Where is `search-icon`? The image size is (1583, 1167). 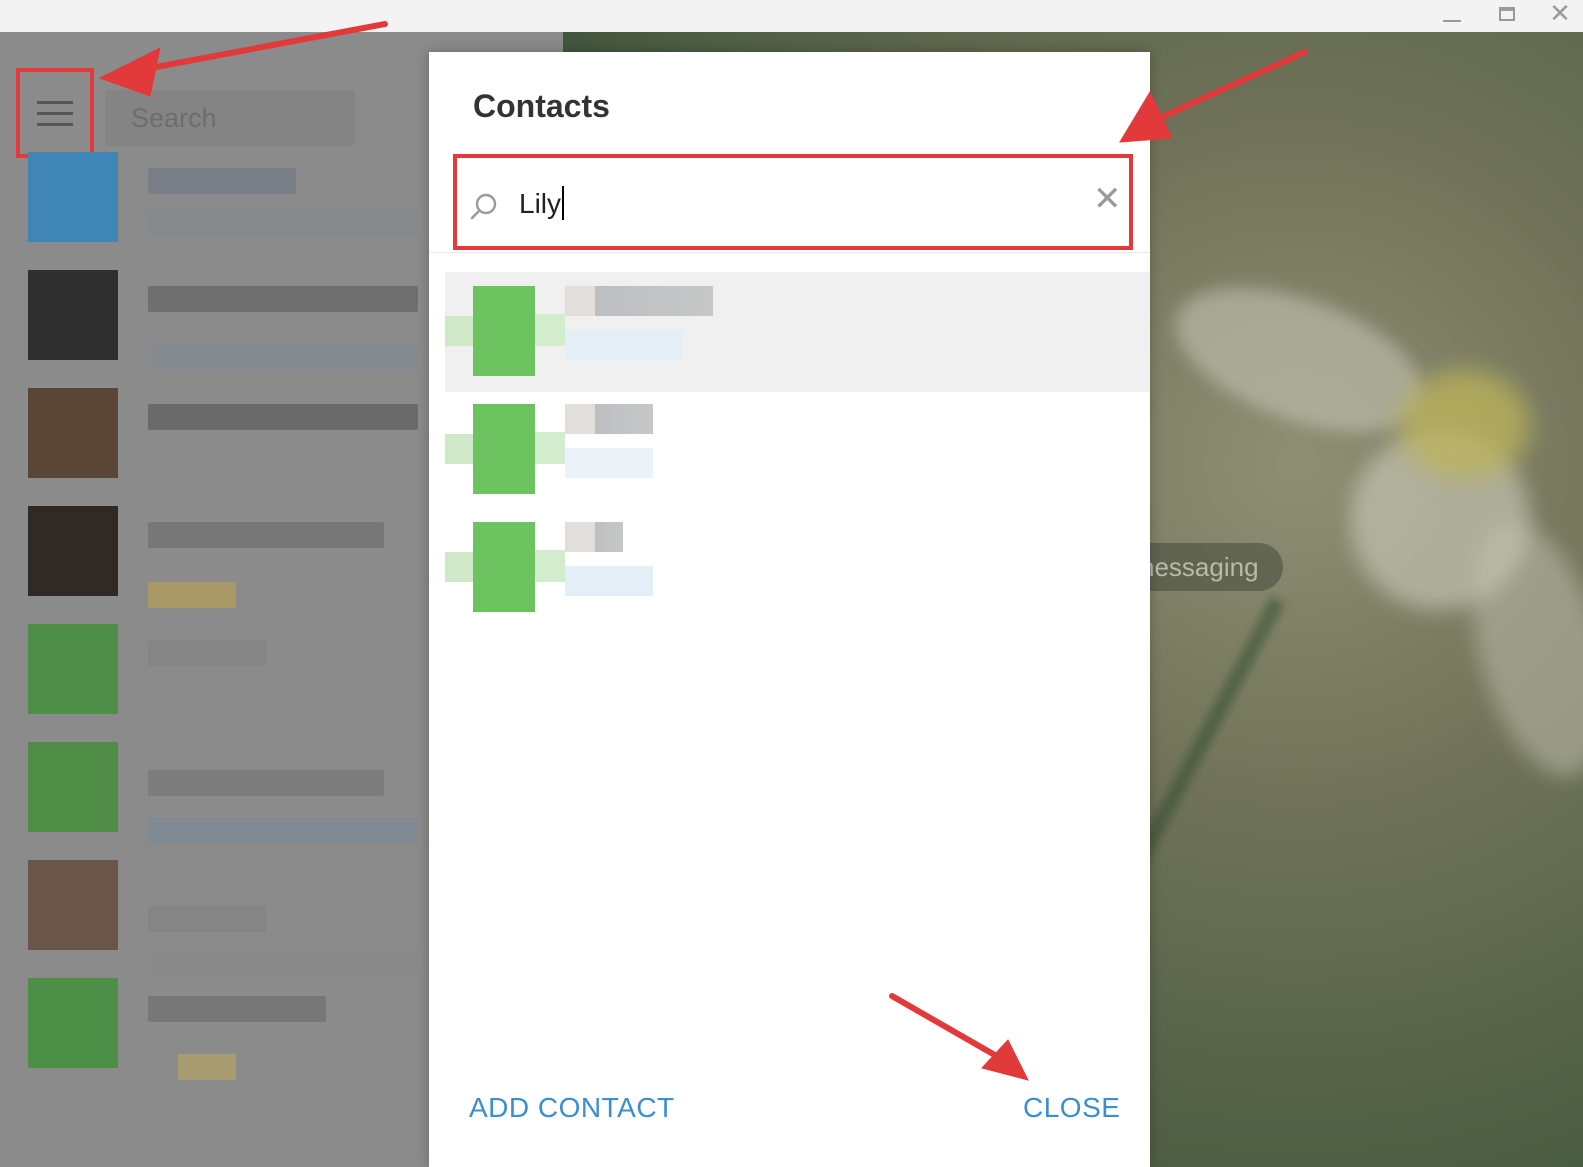
search-icon is located at coordinates (483, 206).